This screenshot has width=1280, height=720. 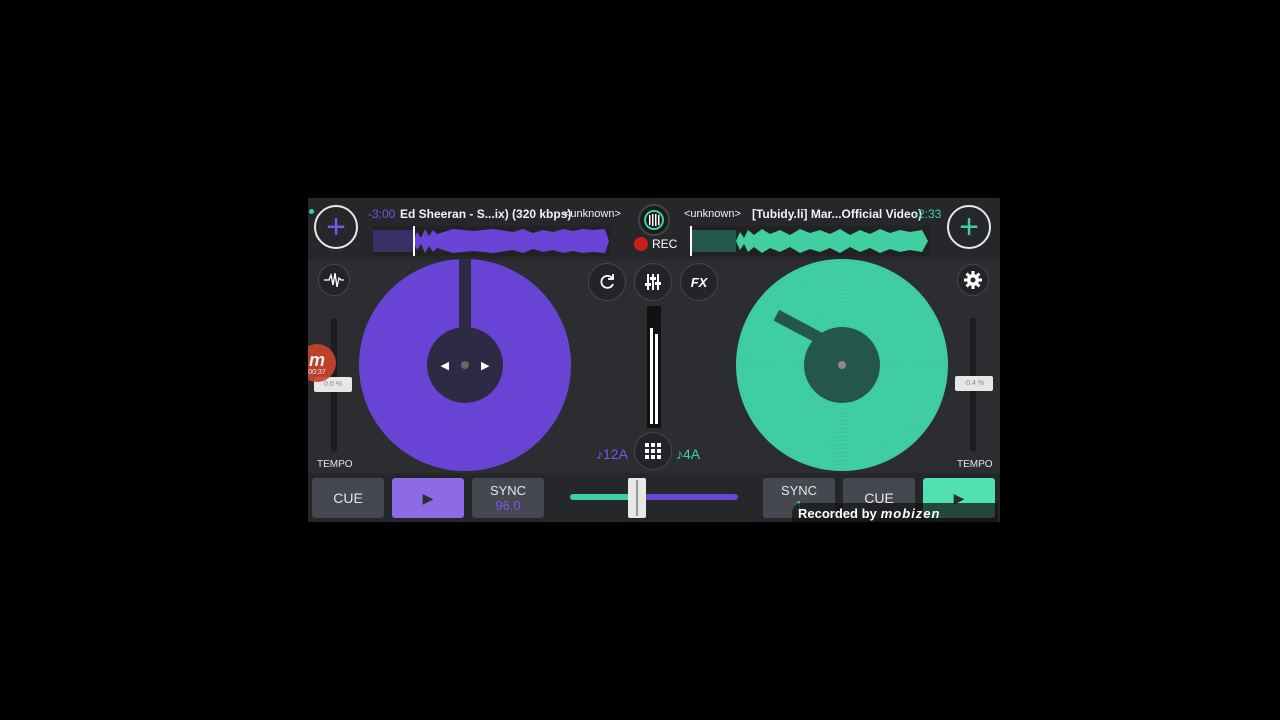 I want to click on mobizen-record-time: 00:37, so click(x=317, y=372).